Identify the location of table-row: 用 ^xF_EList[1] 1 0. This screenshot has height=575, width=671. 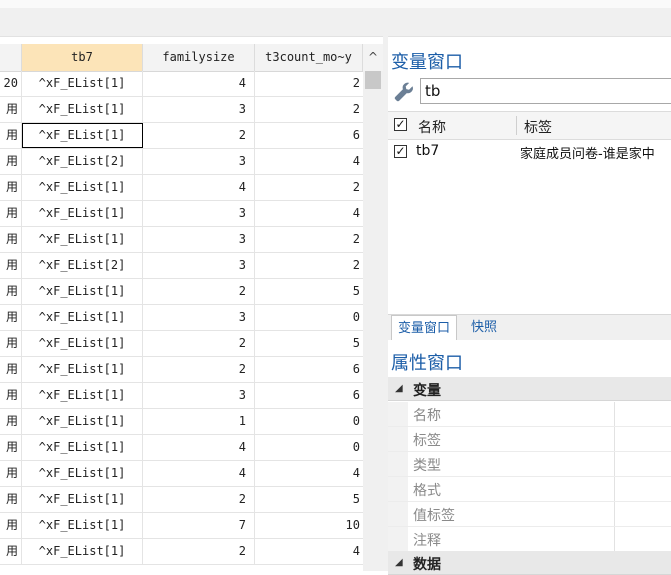
(181, 422).